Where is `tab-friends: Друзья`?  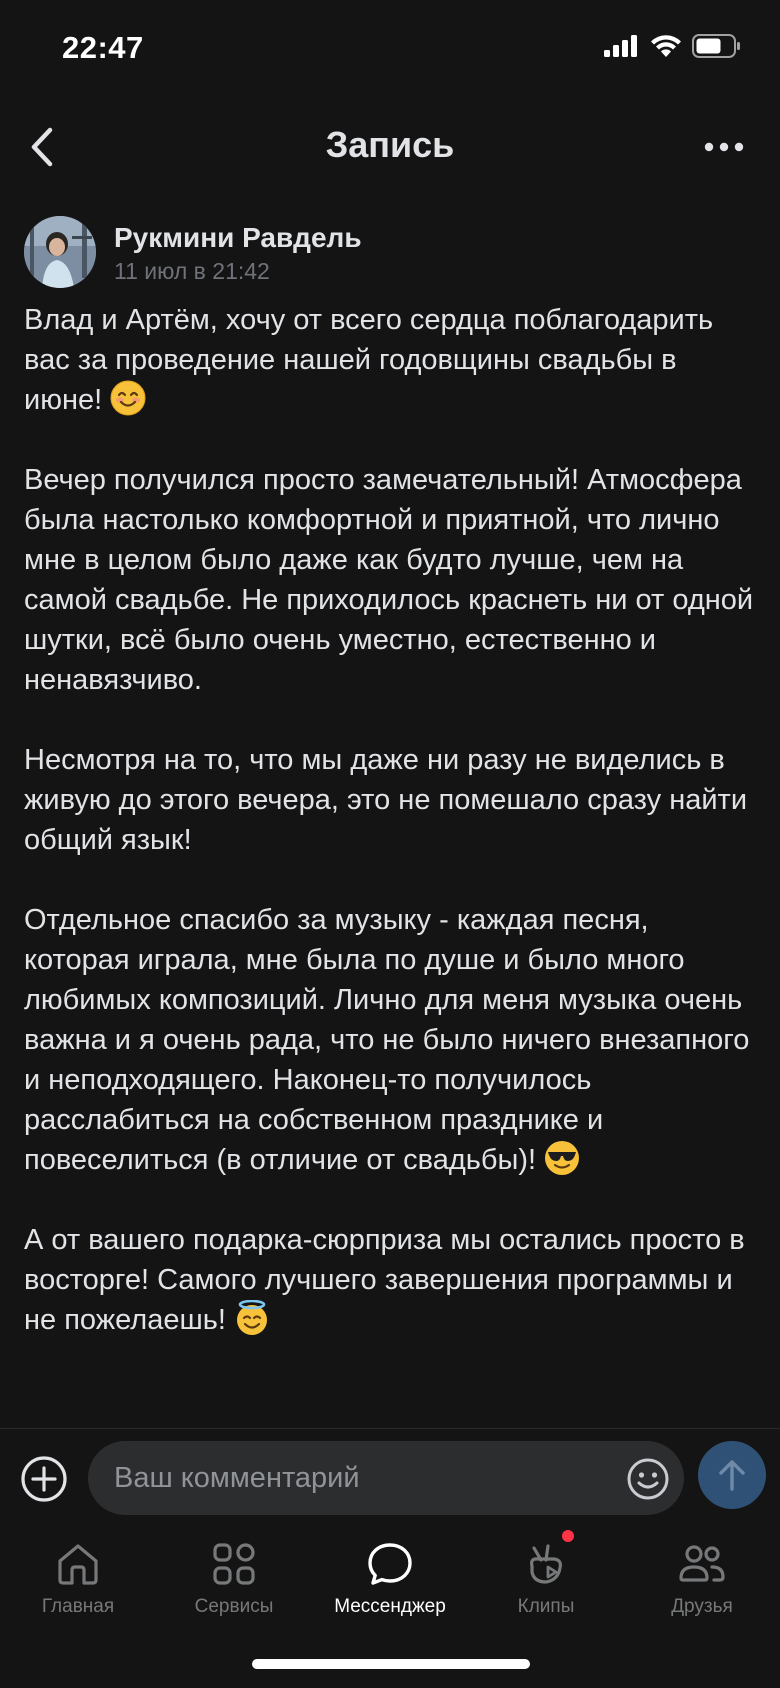 tab-friends: Друзья is located at coordinates (702, 1583).